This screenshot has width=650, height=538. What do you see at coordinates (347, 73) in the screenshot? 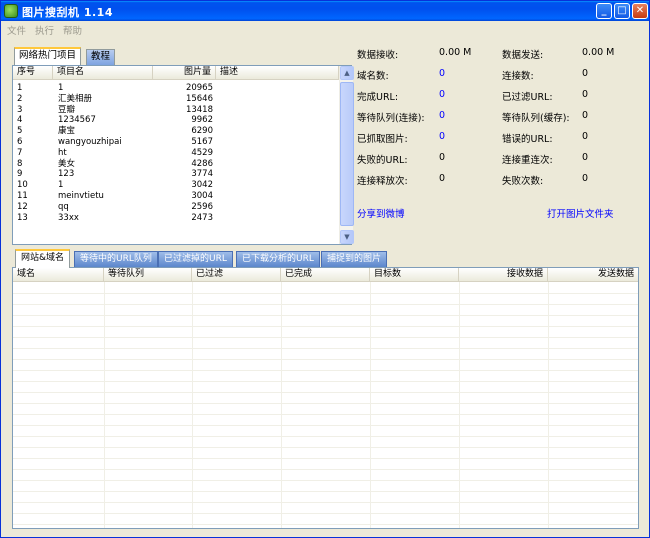
I see `scroll-up-icon: ▲` at bounding box center [347, 73].